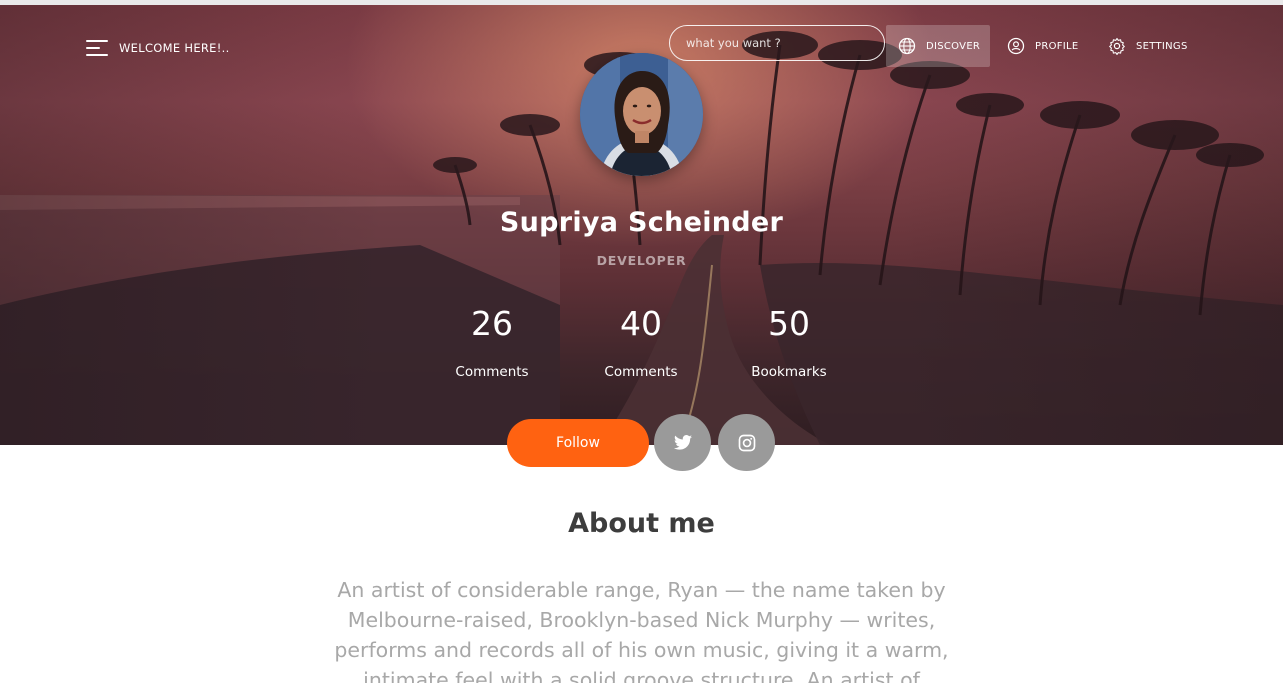 The width and height of the screenshot is (1283, 683). What do you see at coordinates (907, 46) in the screenshot?
I see `globe-icon` at bounding box center [907, 46].